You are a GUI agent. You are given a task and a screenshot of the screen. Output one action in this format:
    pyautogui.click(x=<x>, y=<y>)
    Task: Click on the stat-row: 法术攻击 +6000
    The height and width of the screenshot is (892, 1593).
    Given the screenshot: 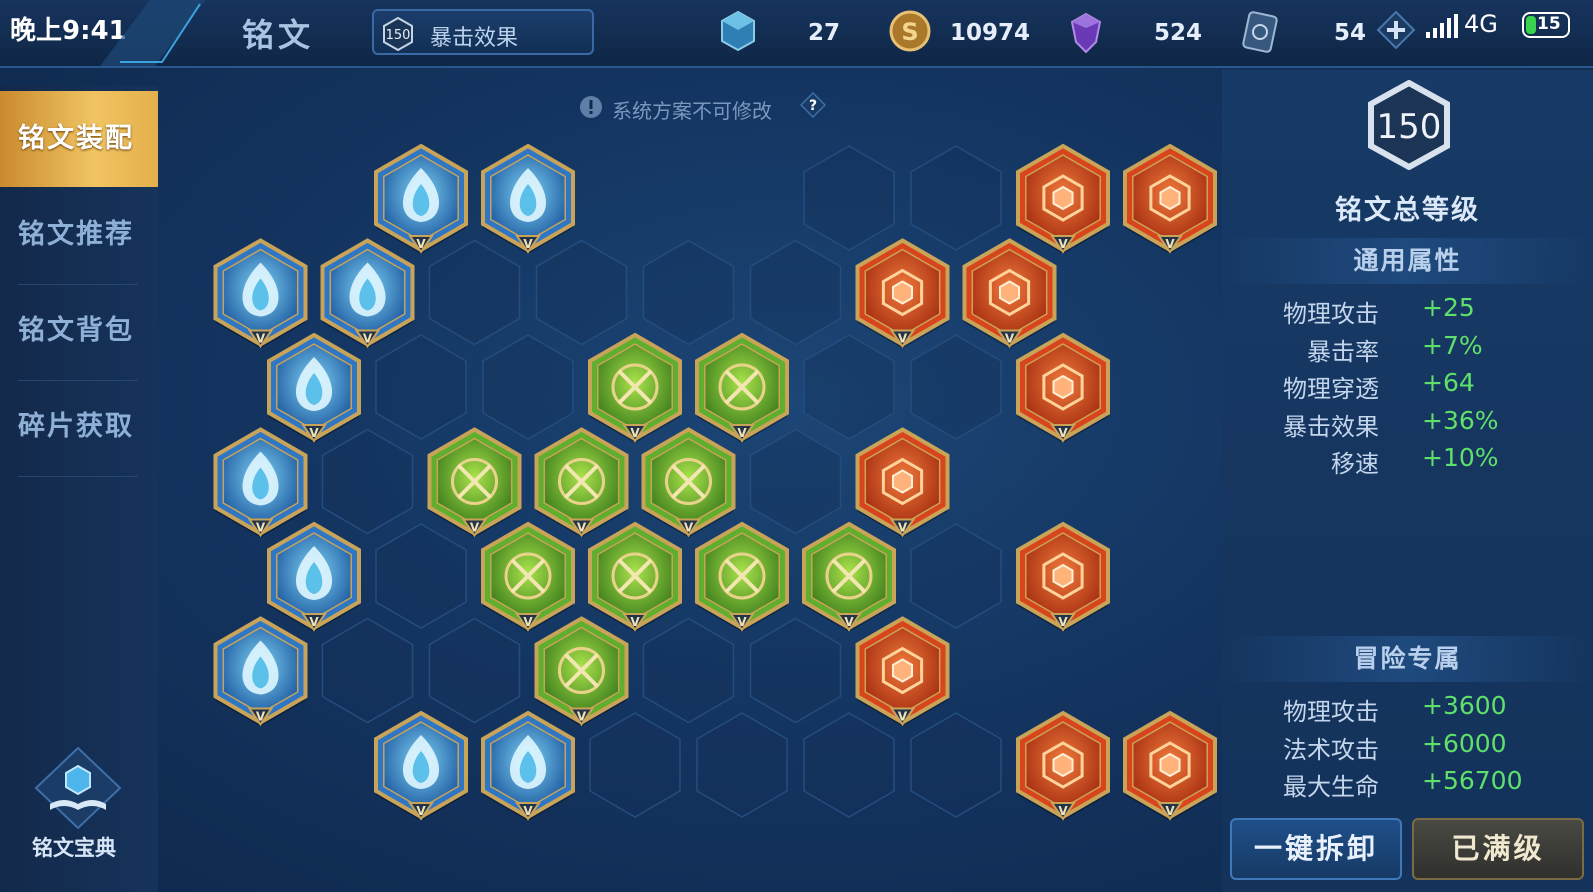 What is the action you would take?
    pyautogui.click(x=1407, y=746)
    